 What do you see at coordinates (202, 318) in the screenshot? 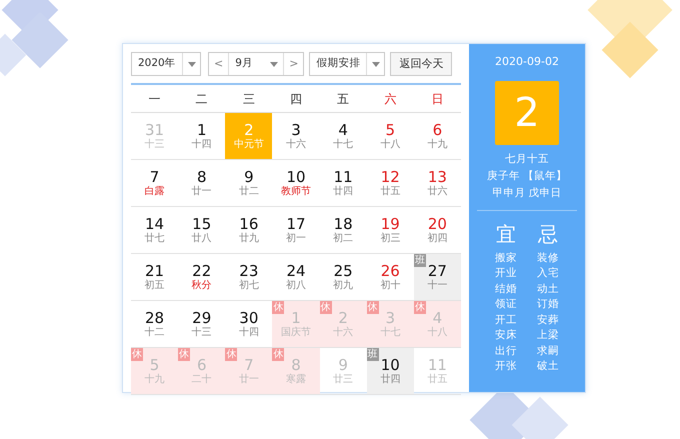
I see `day-number: 29` at bounding box center [202, 318].